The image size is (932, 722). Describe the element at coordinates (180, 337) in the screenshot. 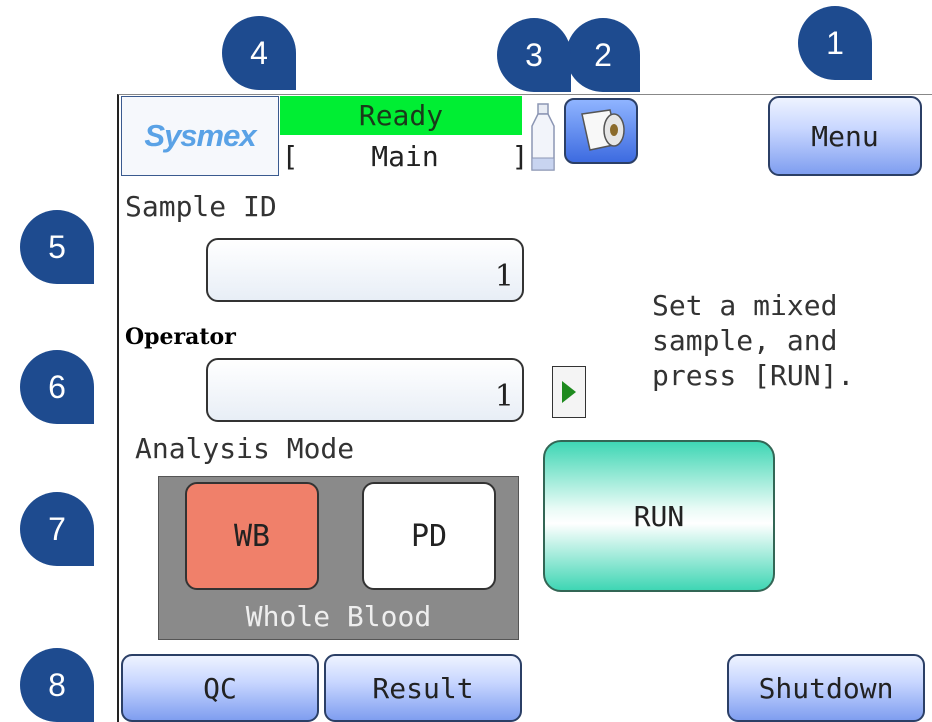

I see `operator-label: Operator` at that location.